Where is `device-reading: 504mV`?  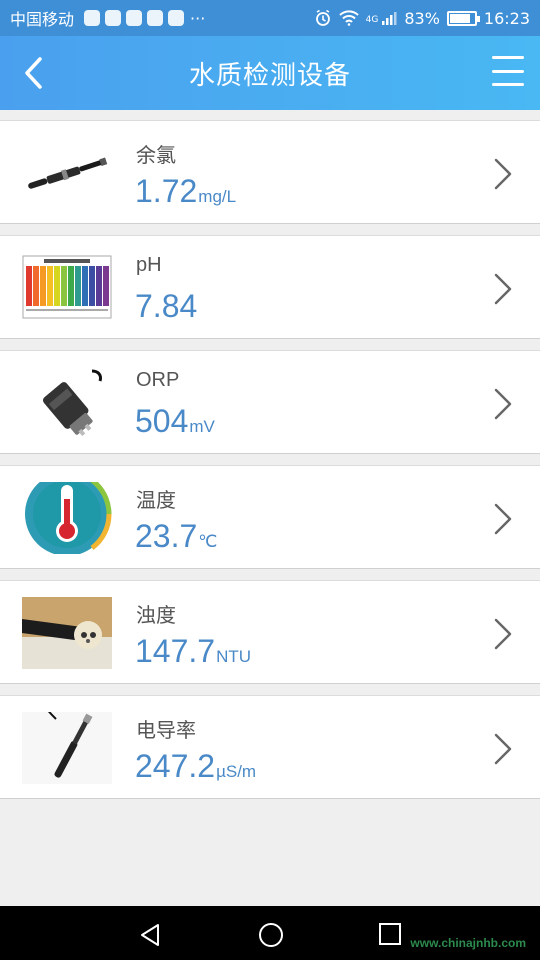 device-reading: 504mV is located at coordinates (175, 421).